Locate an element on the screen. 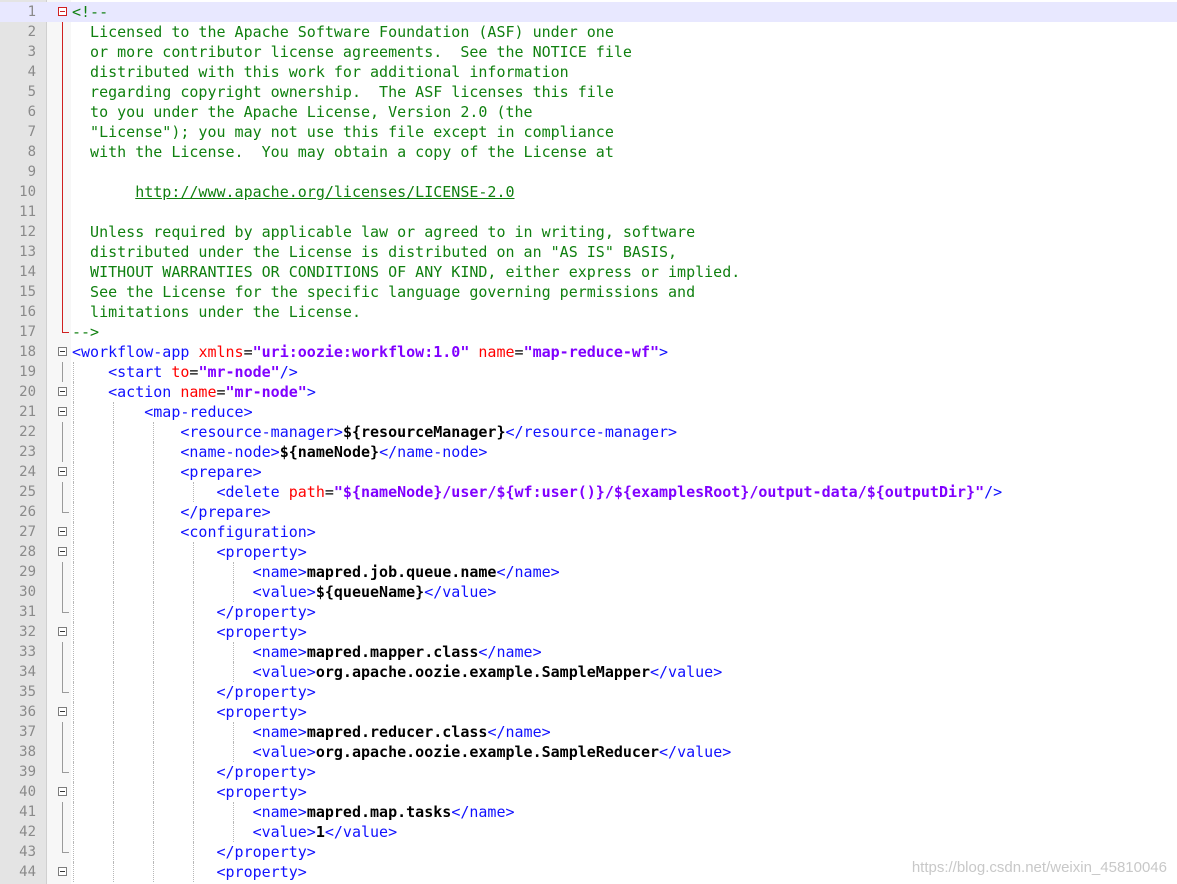 The image size is (1177, 884). code-line: 41 <name>mapred.map.tasks</name> is located at coordinates (588, 812).